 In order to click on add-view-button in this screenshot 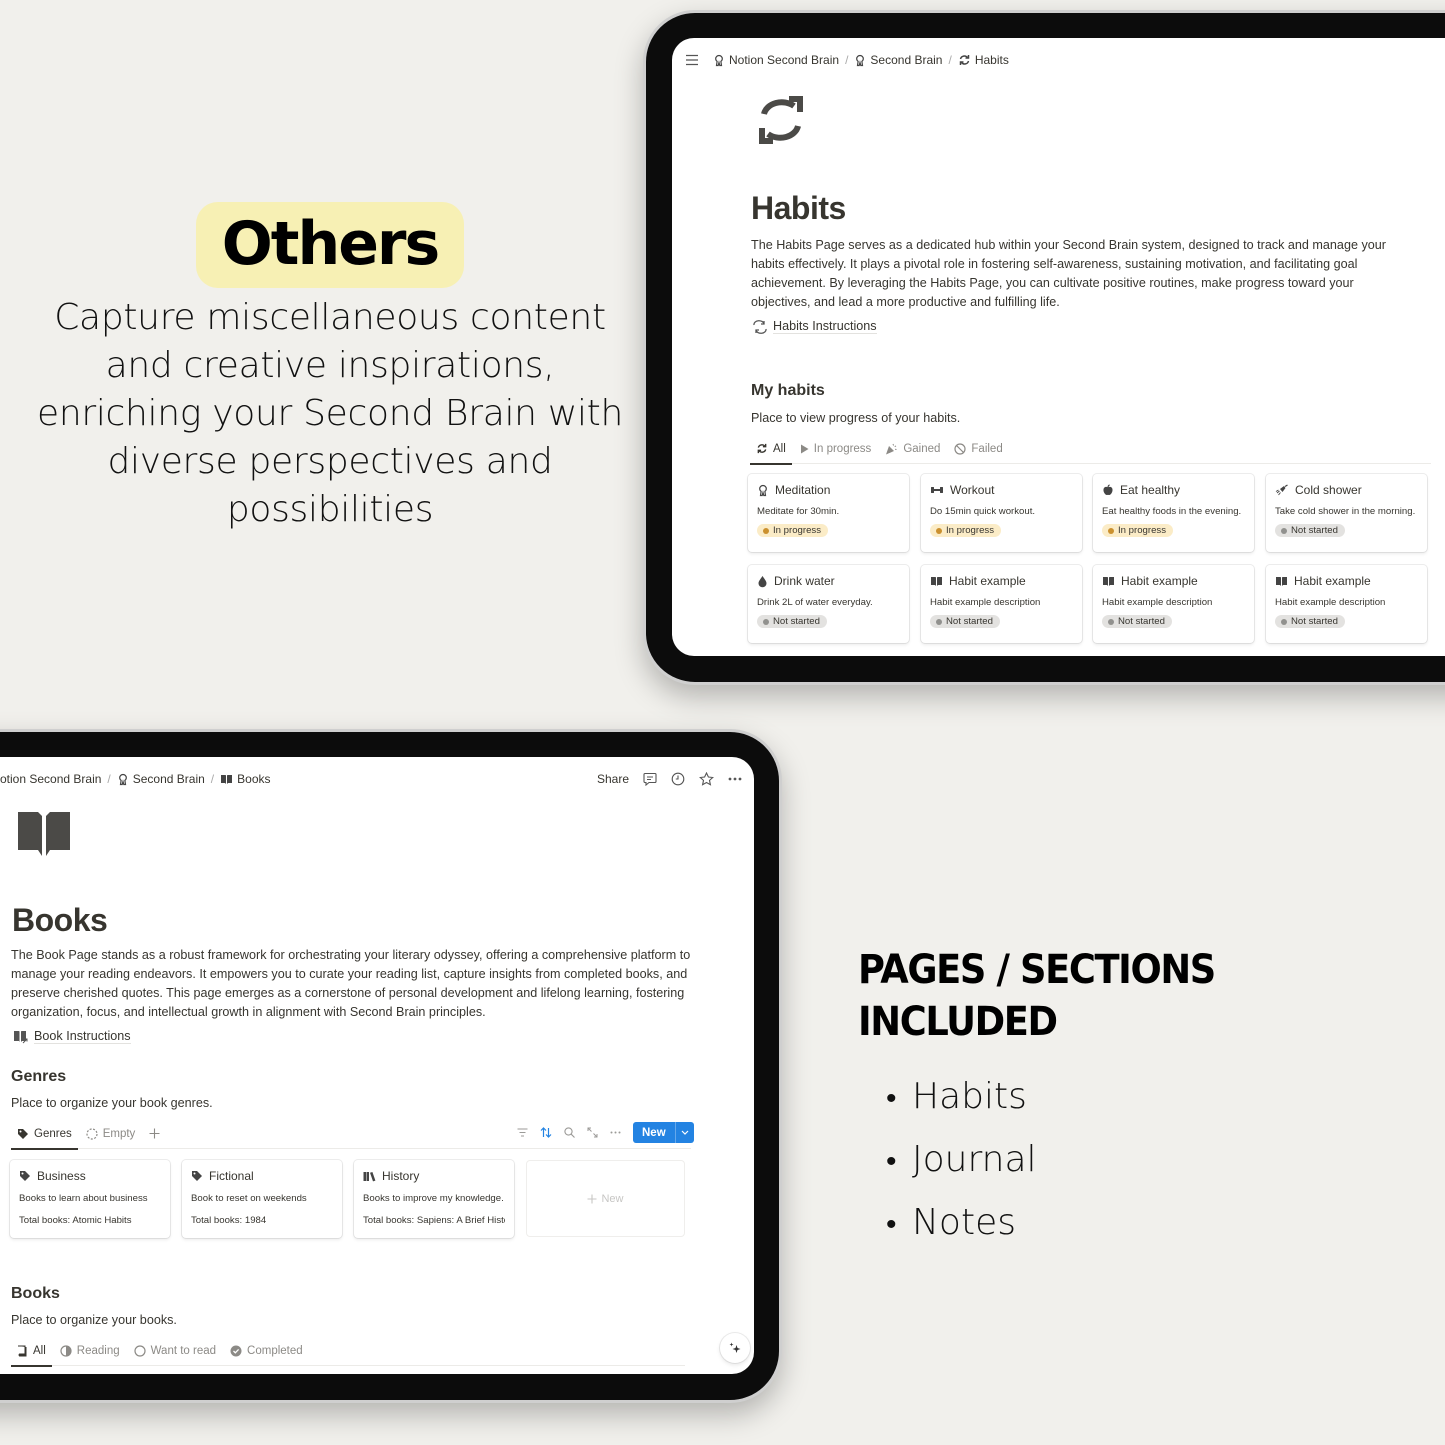, I will do `click(154, 1134)`.